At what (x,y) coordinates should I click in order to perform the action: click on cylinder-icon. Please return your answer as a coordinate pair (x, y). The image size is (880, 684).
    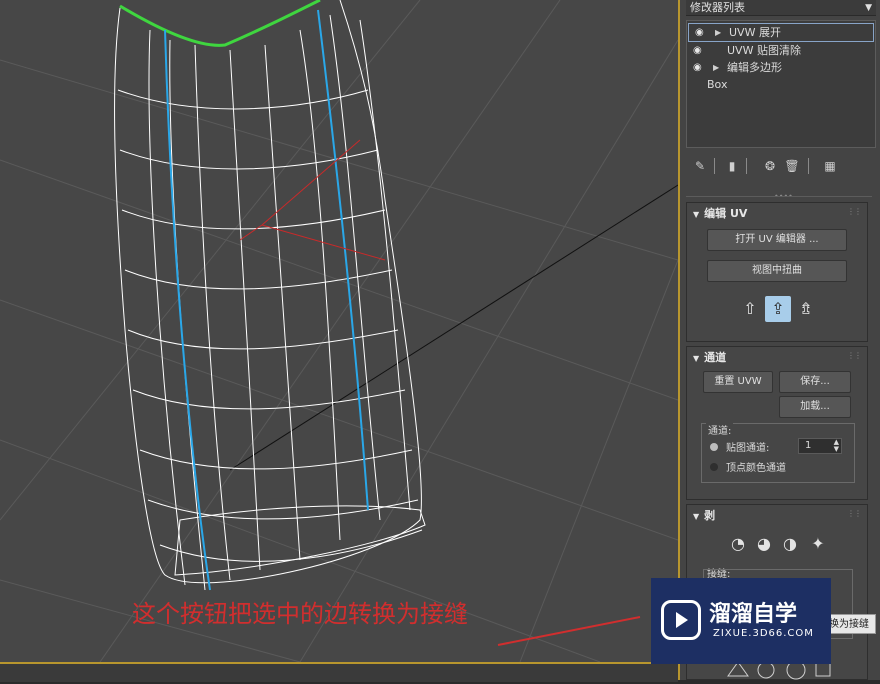
    Looking at the image, I should click on (766, 670).